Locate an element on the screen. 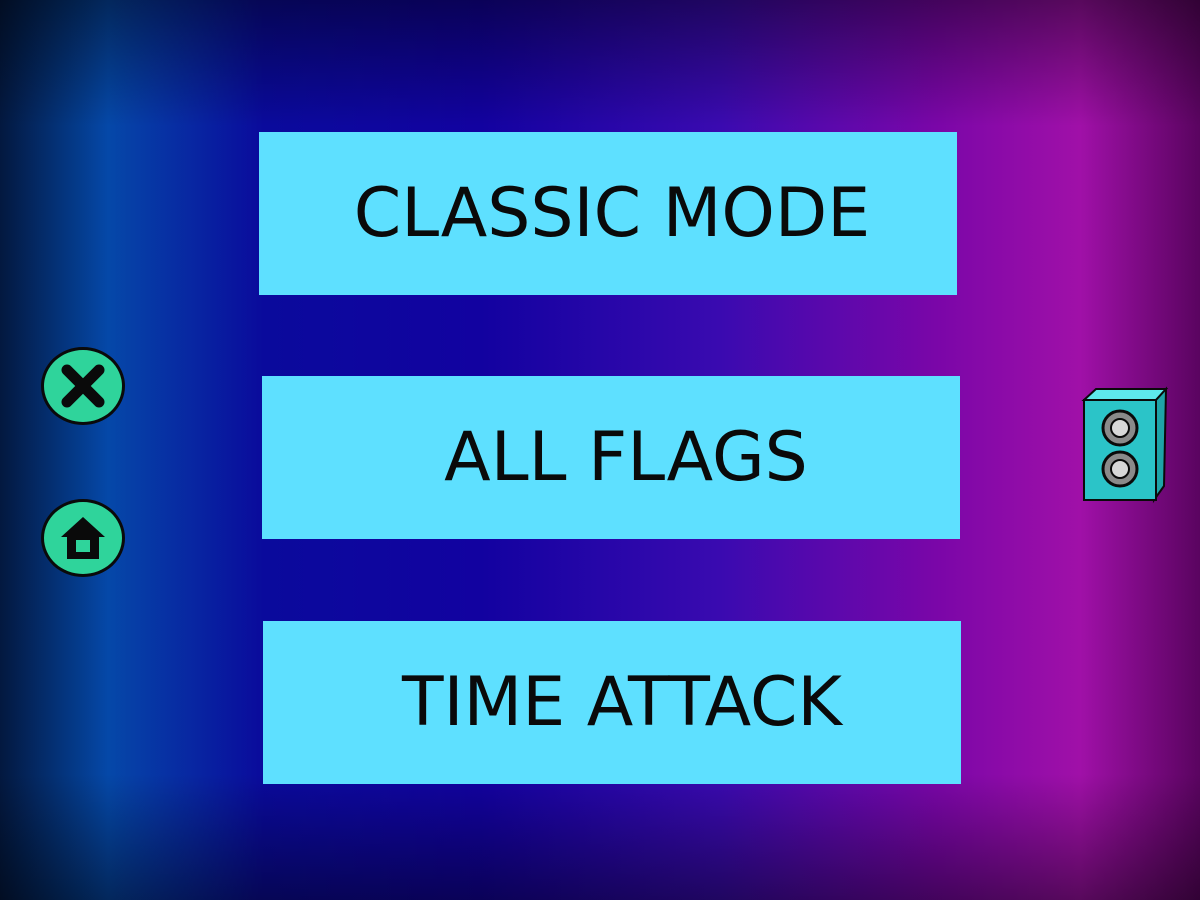  time-attack-button: TIME ATTACK is located at coordinates (612, 702).